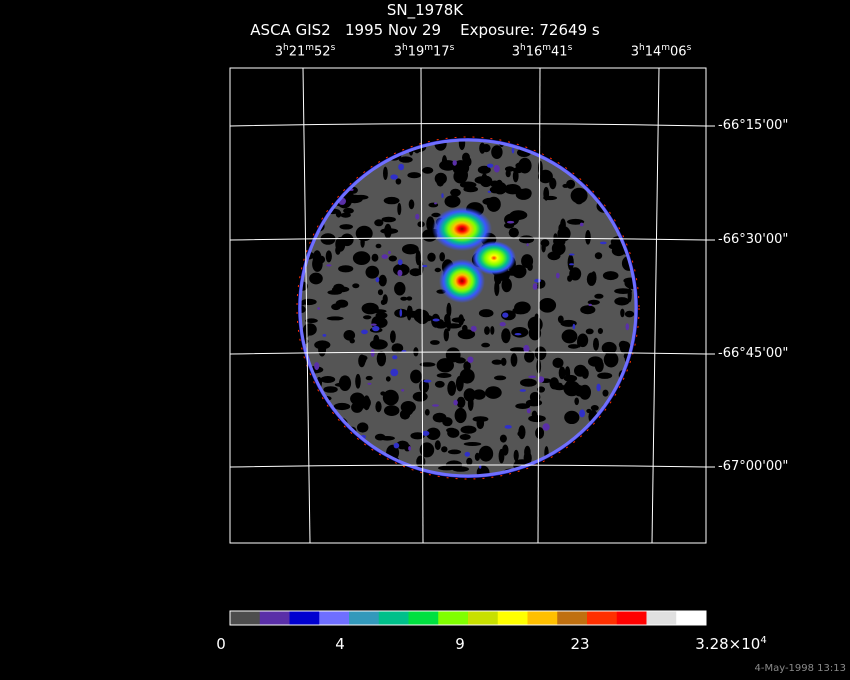 This screenshot has height=680, width=850. I want to click on colorbar, so click(468, 618).